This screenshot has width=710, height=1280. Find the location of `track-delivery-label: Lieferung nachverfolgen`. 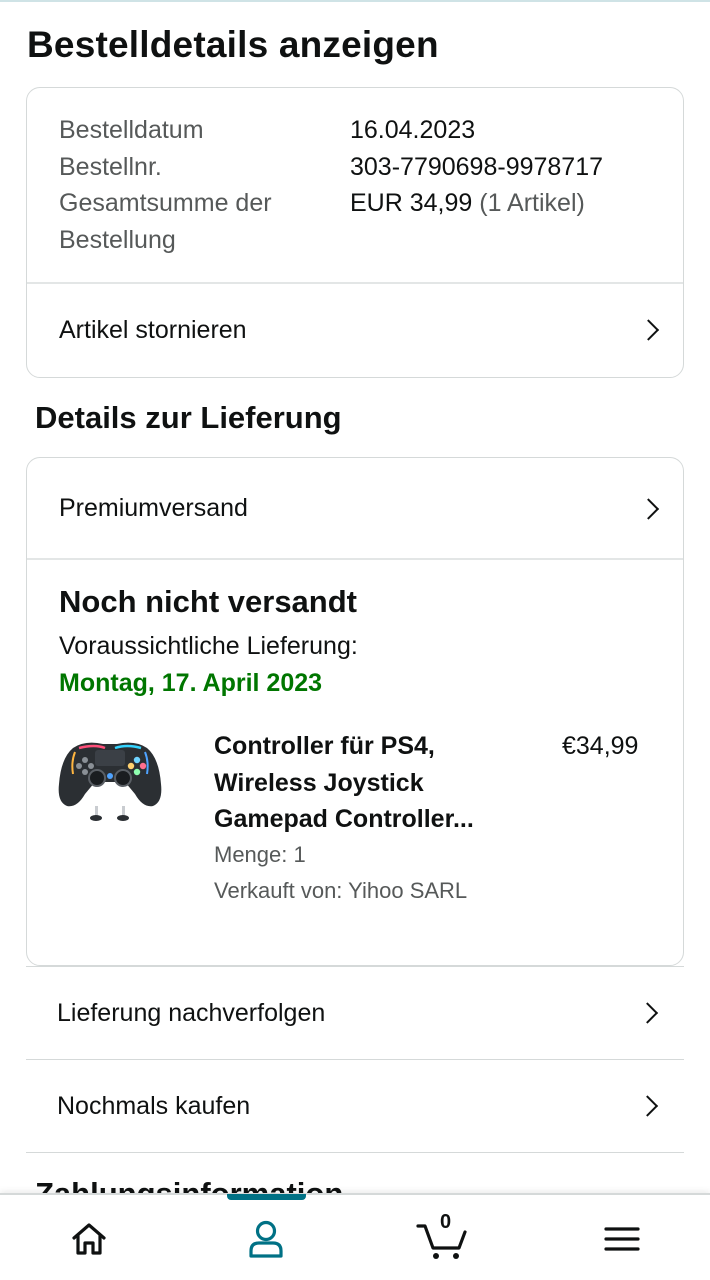

track-delivery-label: Lieferung nachverfolgen is located at coordinates (191, 1012).